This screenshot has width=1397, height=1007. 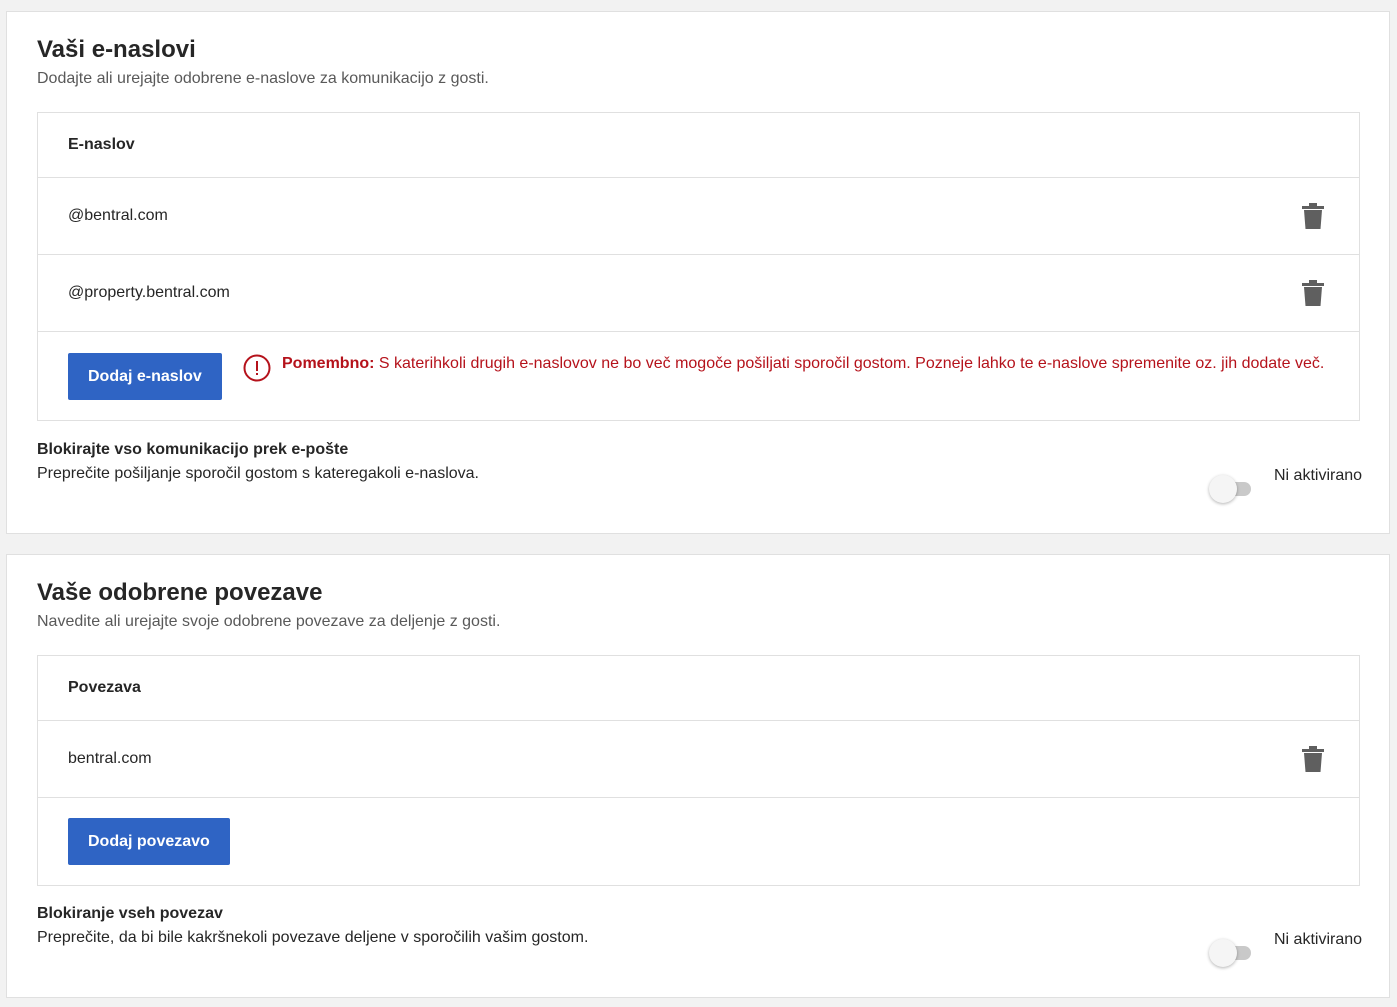 What do you see at coordinates (193, 449) in the screenshot?
I see `block-email-title: Blokirajte vso komunikacijo prek e-pošte` at bounding box center [193, 449].